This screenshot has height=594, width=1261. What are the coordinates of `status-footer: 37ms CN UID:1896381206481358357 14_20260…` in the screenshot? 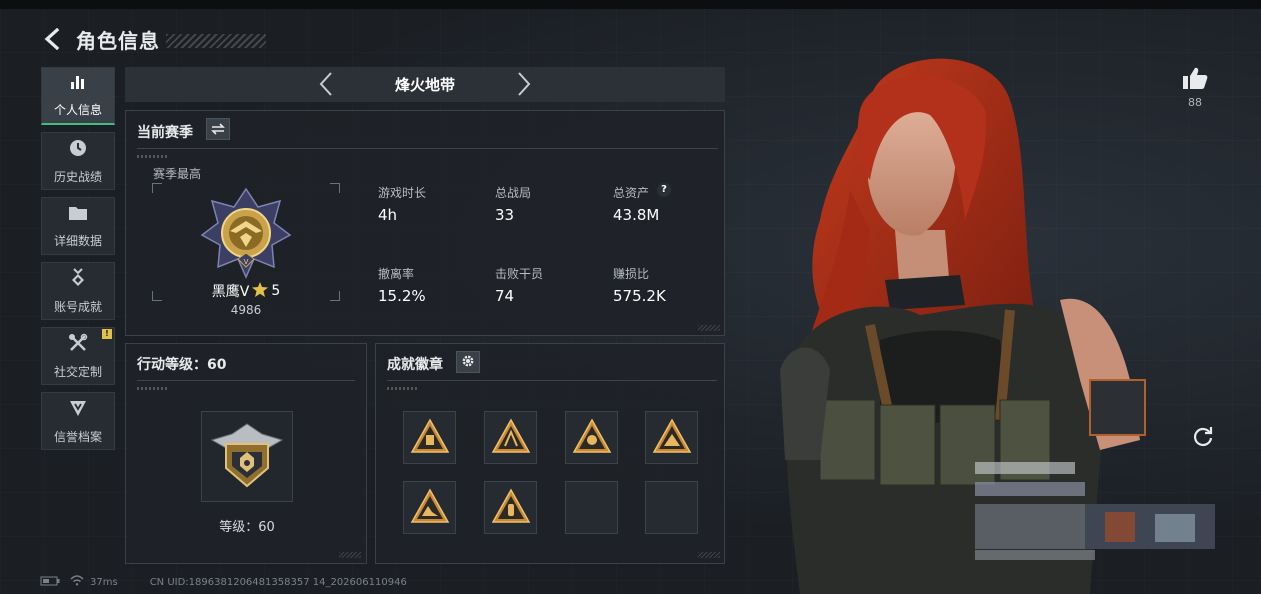 It's located at (223, 582).